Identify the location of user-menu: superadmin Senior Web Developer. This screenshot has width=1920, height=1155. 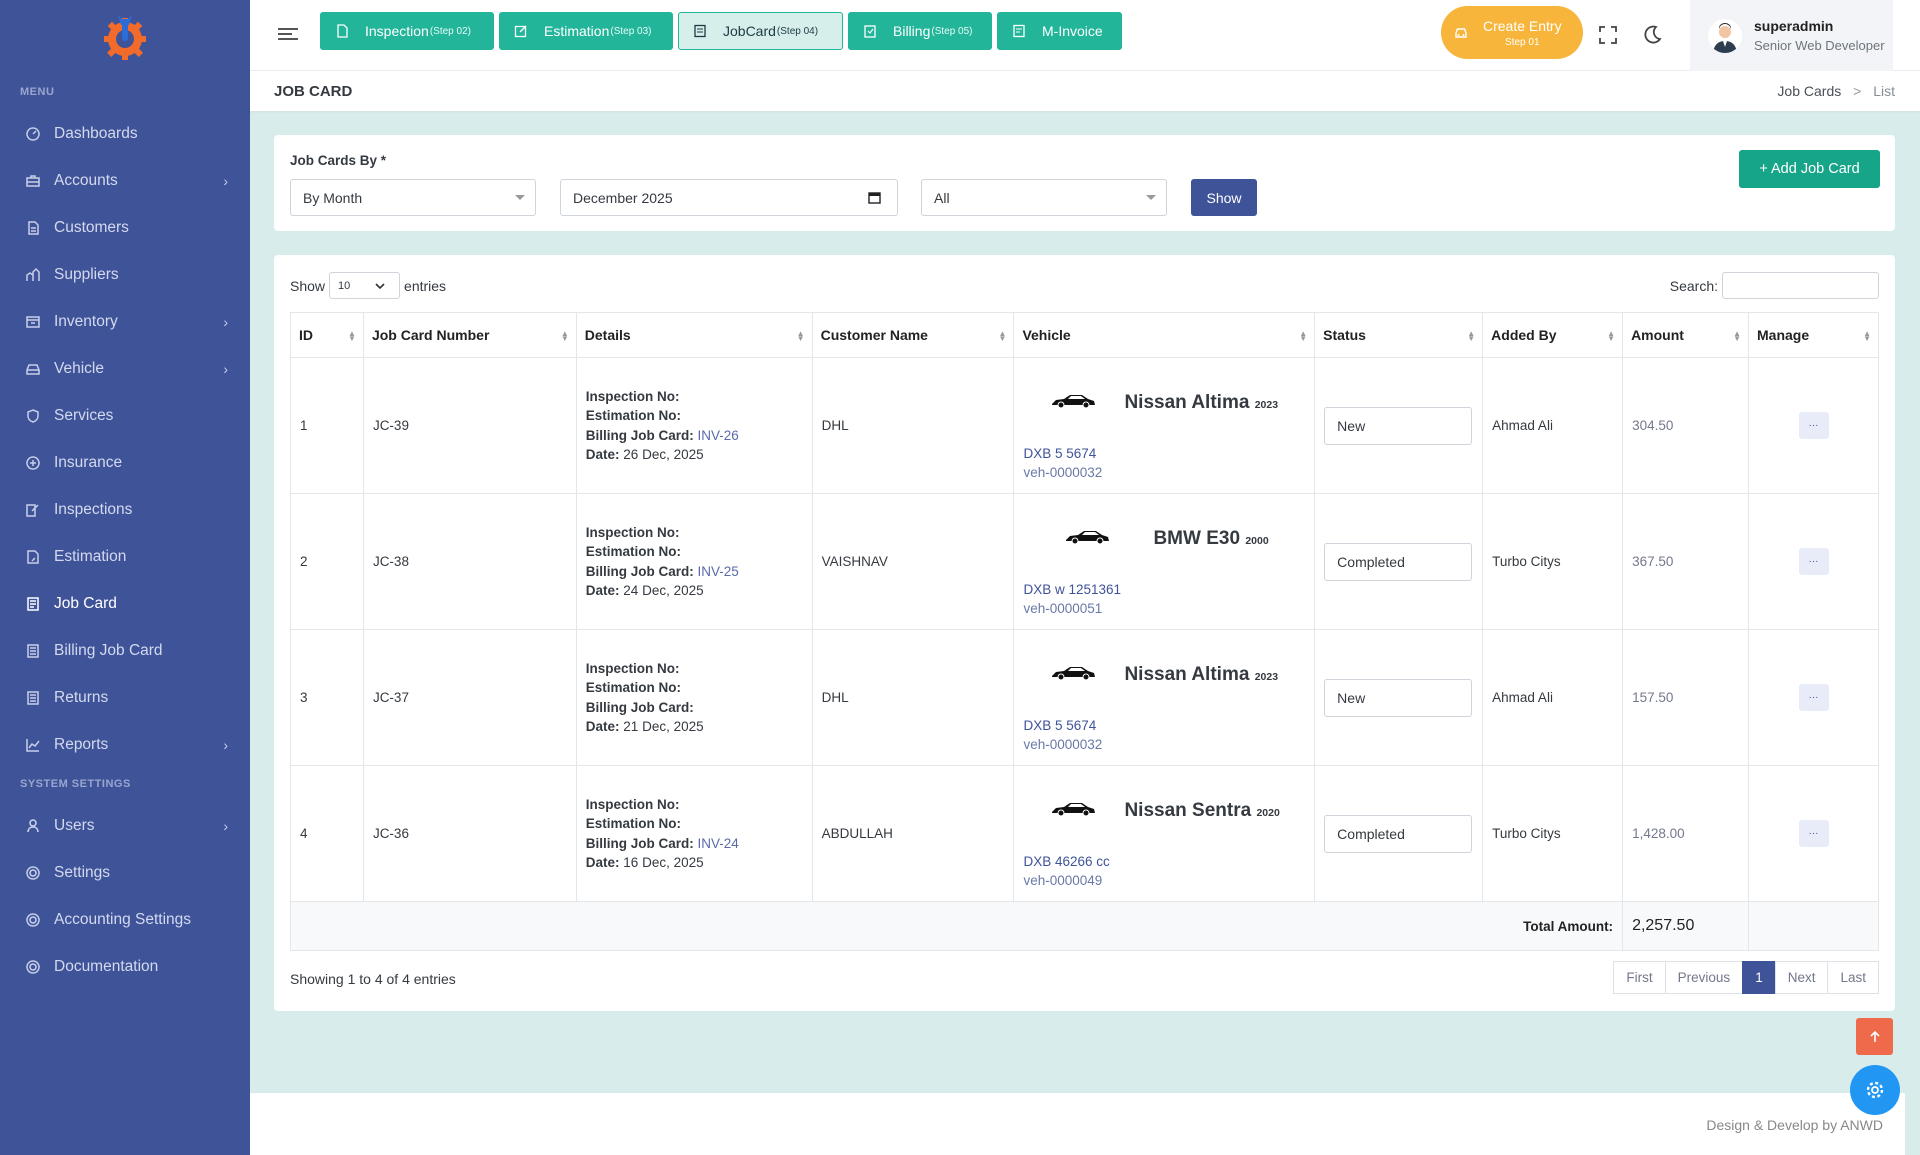
(1791, 35).